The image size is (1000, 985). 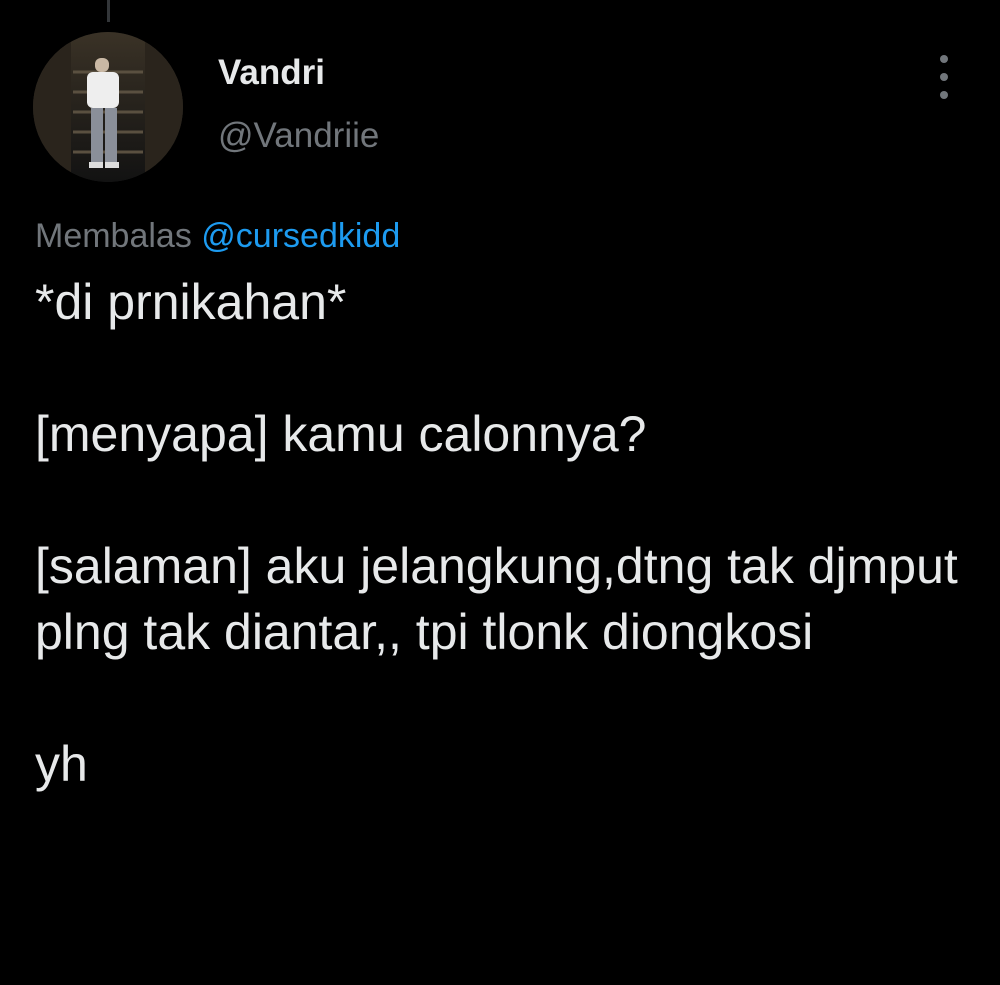 What do you see at coordinates (341, 434) in the screenshot?
I see `tweet-paragraph: [menyapa] kamu calonnya?` at bounding box center [341, 434].